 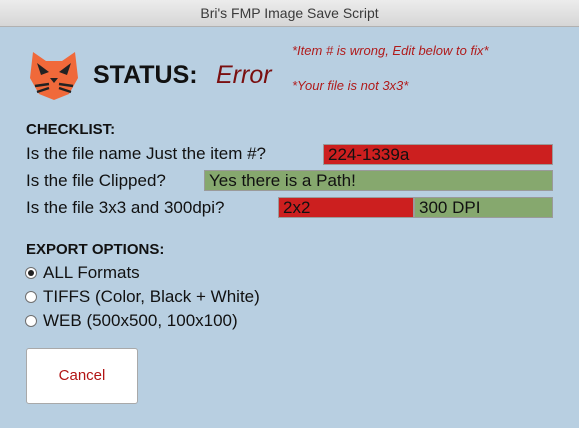 What do you see at coordinates (390, 50) in the screenshot?
I see `error-message-item-number: *Item # is wrong, Edit below to fix*` at bounding box center [390, 50].